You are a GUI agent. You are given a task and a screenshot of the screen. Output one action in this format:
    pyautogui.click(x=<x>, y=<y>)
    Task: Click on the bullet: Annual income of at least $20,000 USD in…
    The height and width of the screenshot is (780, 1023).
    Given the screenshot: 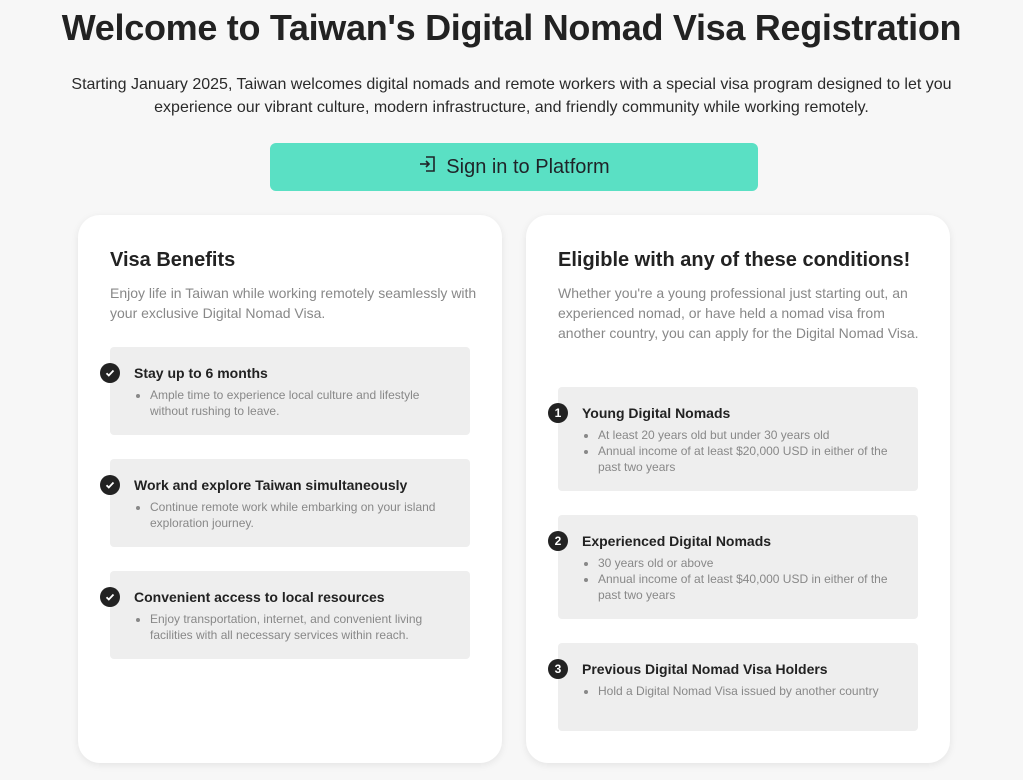 What is the action you would take?
    pyautogui.click(x=750, y=459)
    